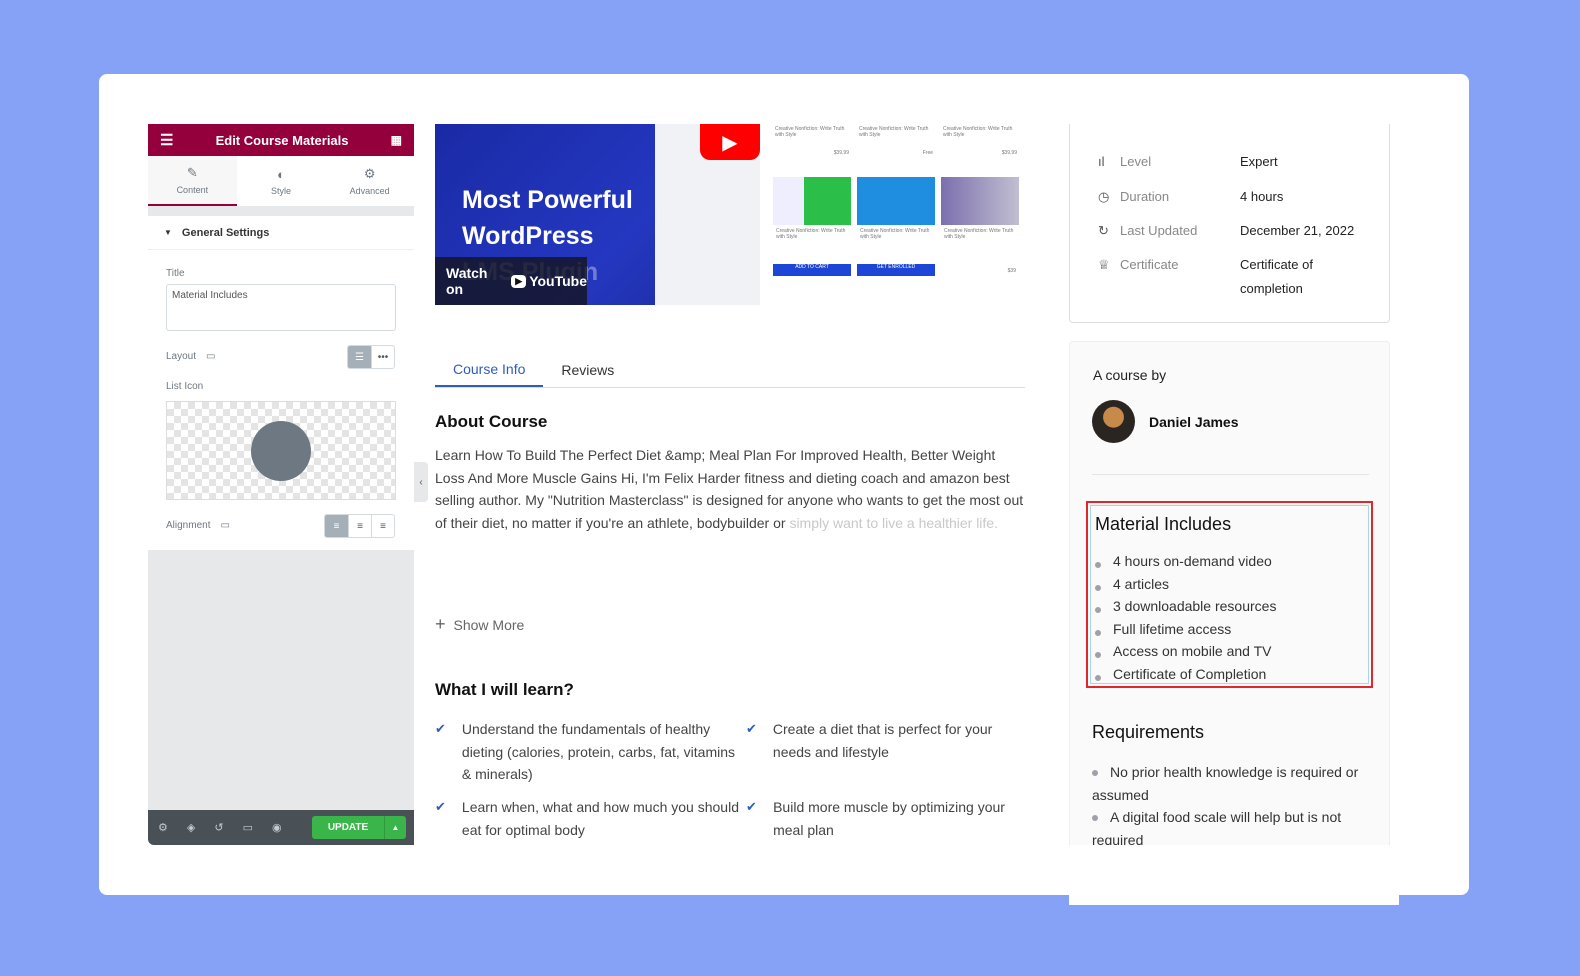 This screenshot has width=1580, height=976. Describe the element at coordinates (1159, 230) in the screenshot. I see `info-label: Last Updated` at that location.